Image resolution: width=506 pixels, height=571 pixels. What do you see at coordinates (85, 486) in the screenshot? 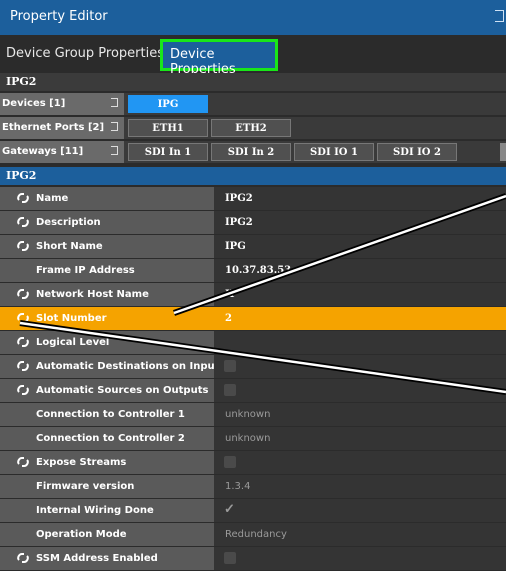
I see `property-name: Firmware version` at bounding box center [85, 486].